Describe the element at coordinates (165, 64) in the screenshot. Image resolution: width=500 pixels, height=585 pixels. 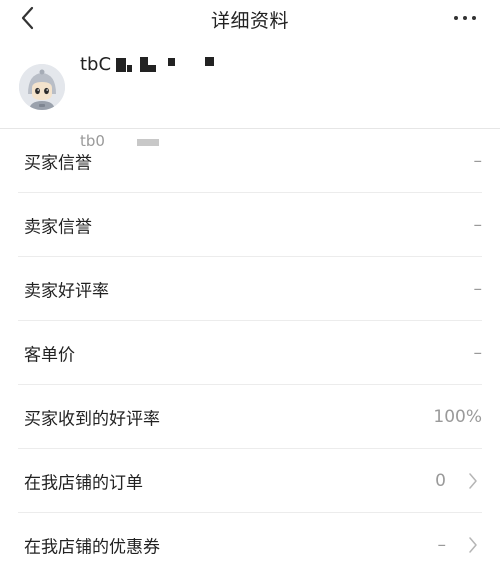
I see `username-redaction` at that location.